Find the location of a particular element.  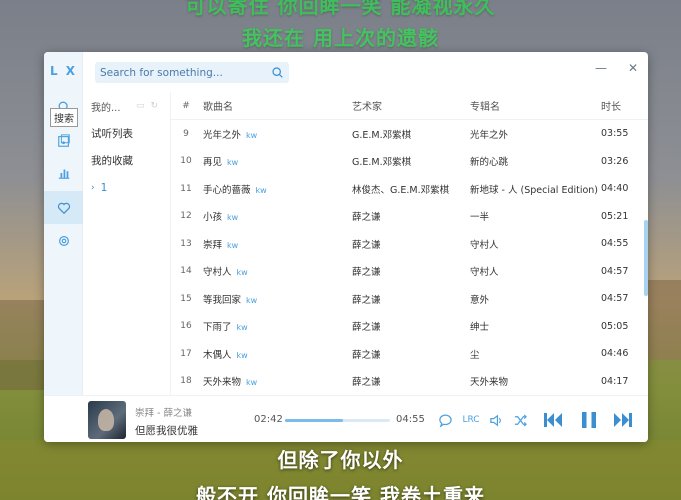

song-name-cell: 木偶人 kw is located at coordinates (276, 354).